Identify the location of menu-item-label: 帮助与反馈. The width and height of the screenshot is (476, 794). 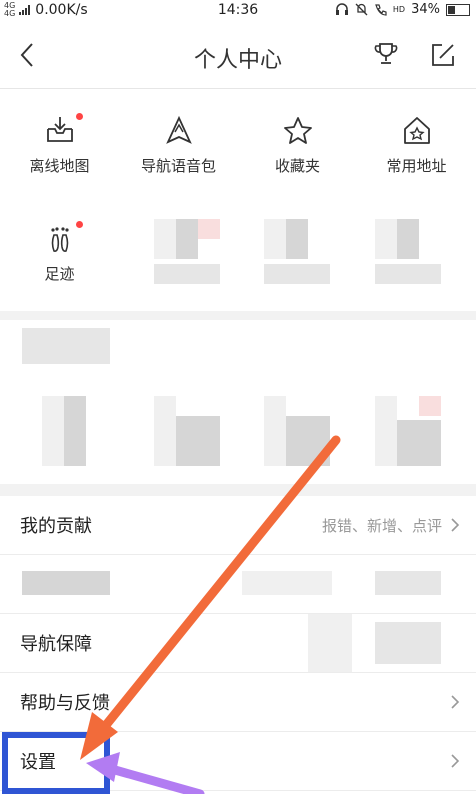
(65, 703).